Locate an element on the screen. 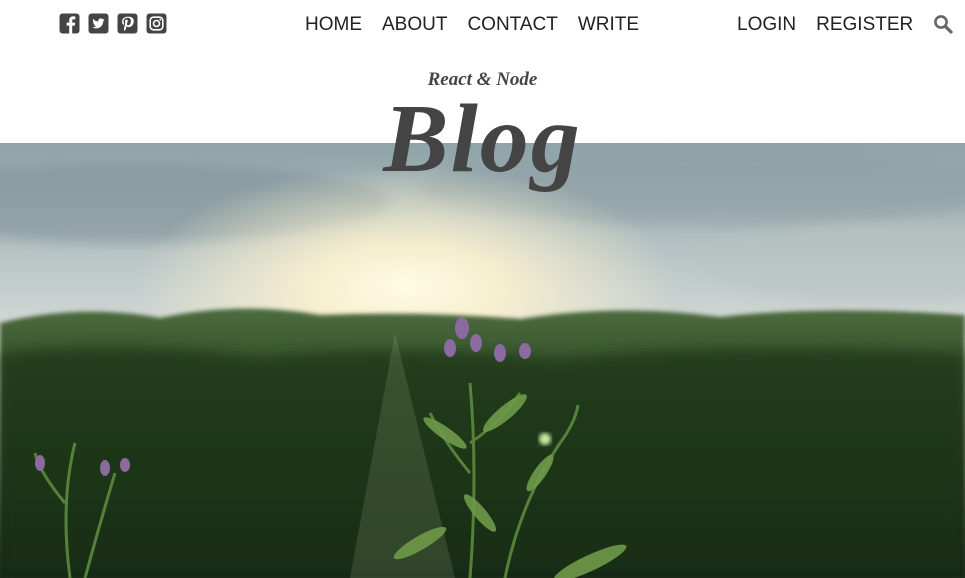  nav-write-link: WRITE is located at coordinates (608, 25).